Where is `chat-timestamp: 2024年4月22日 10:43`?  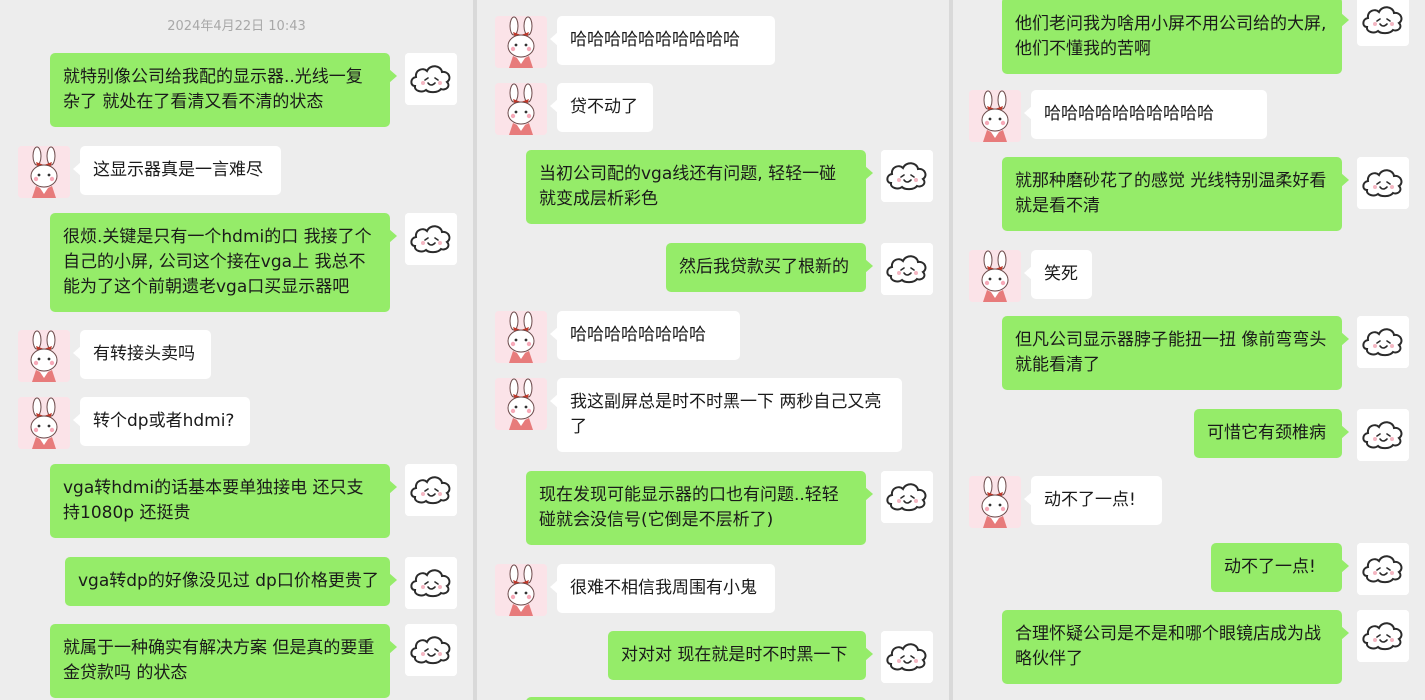
chat-timestamp: 2024年4月22日 10:43 is located at coordinates (236, 26).